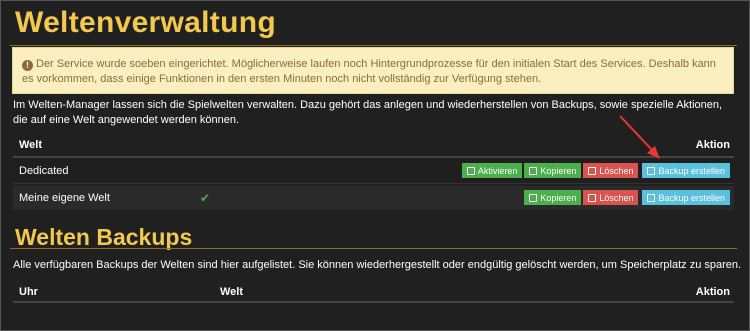  I want to click on backups-table-header: Uhr Welt Aktion, so click(373, 293).